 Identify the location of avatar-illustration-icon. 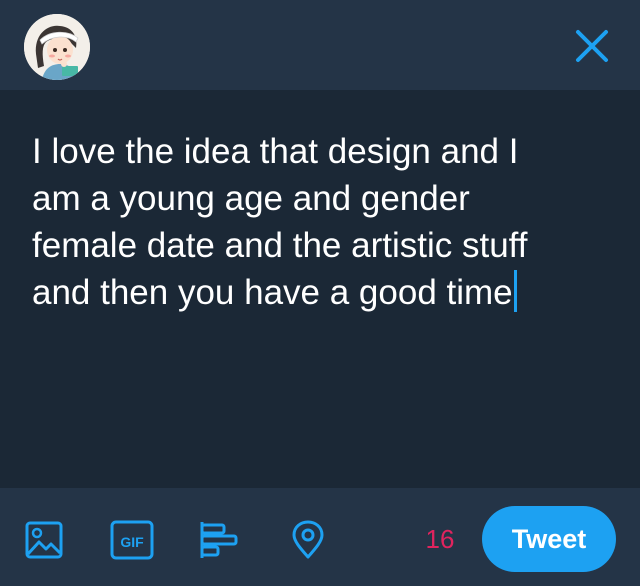
(57, 47).